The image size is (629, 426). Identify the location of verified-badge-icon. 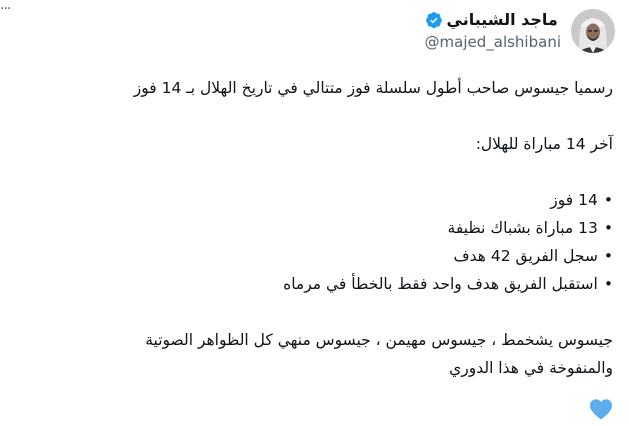
(433, 20).